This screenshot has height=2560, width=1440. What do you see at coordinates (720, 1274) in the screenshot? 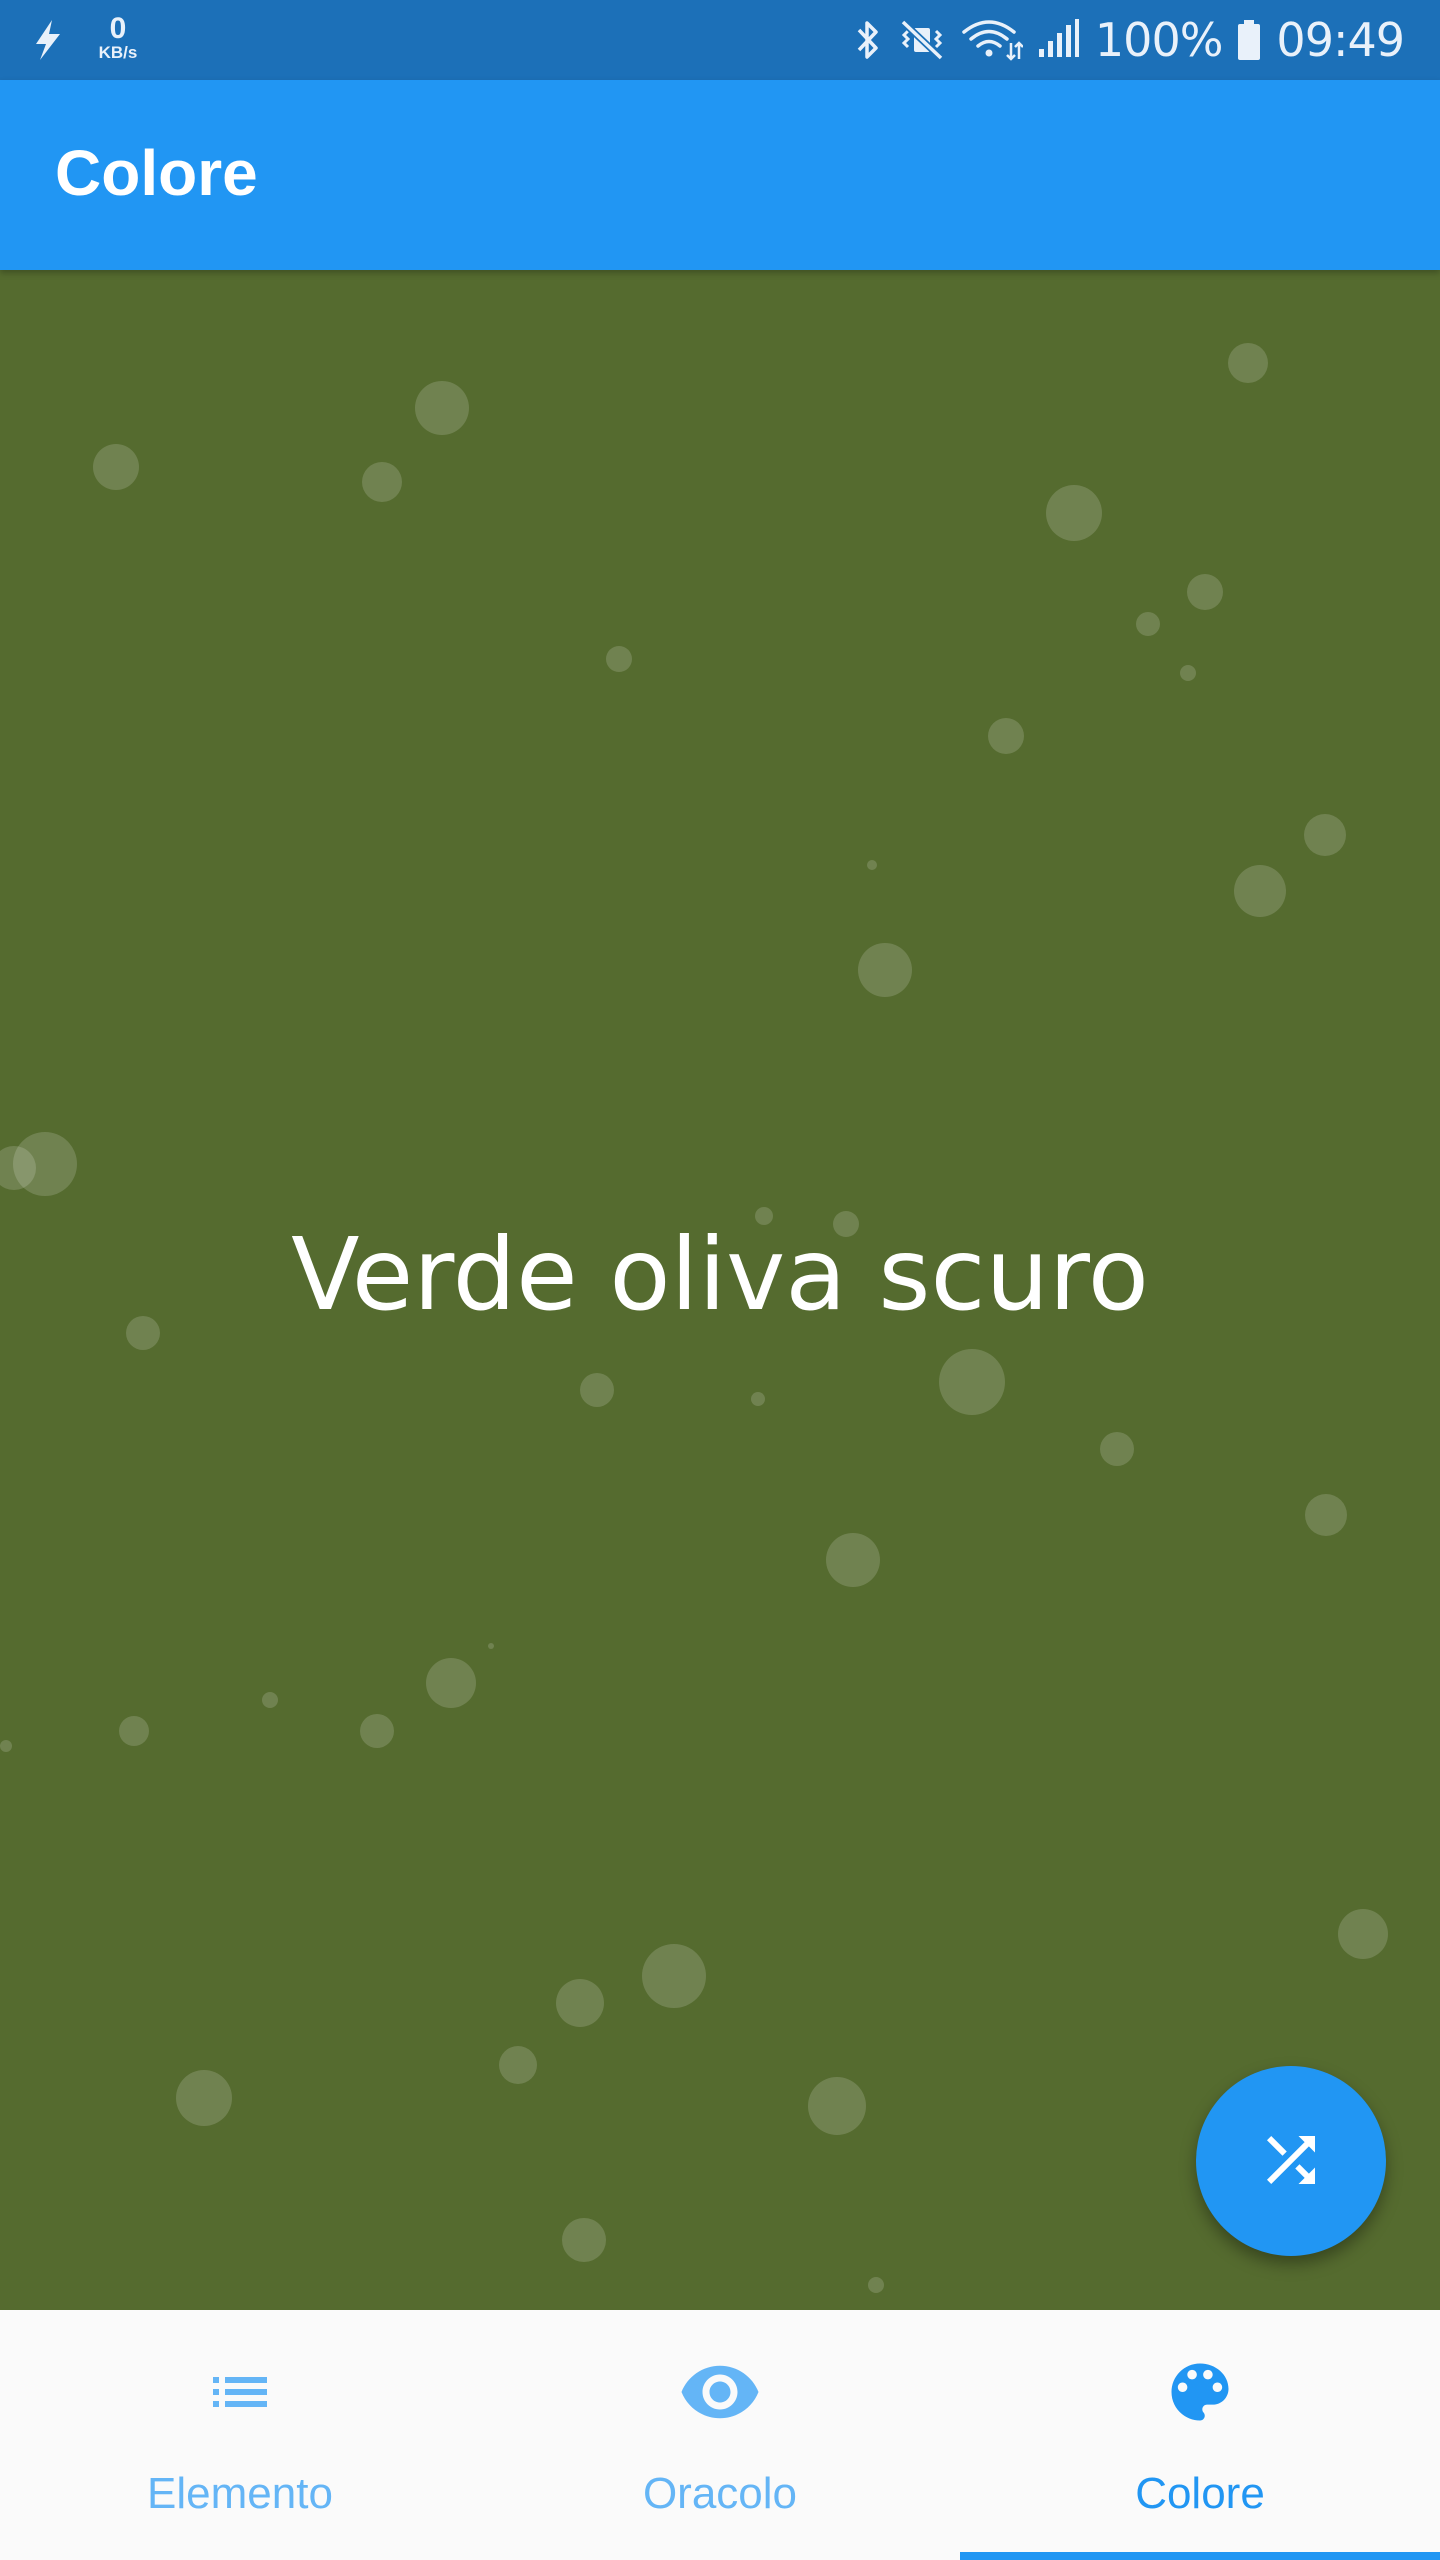
I see `color-name: Verde oliva scuro` at bounding box center [720, 1274].